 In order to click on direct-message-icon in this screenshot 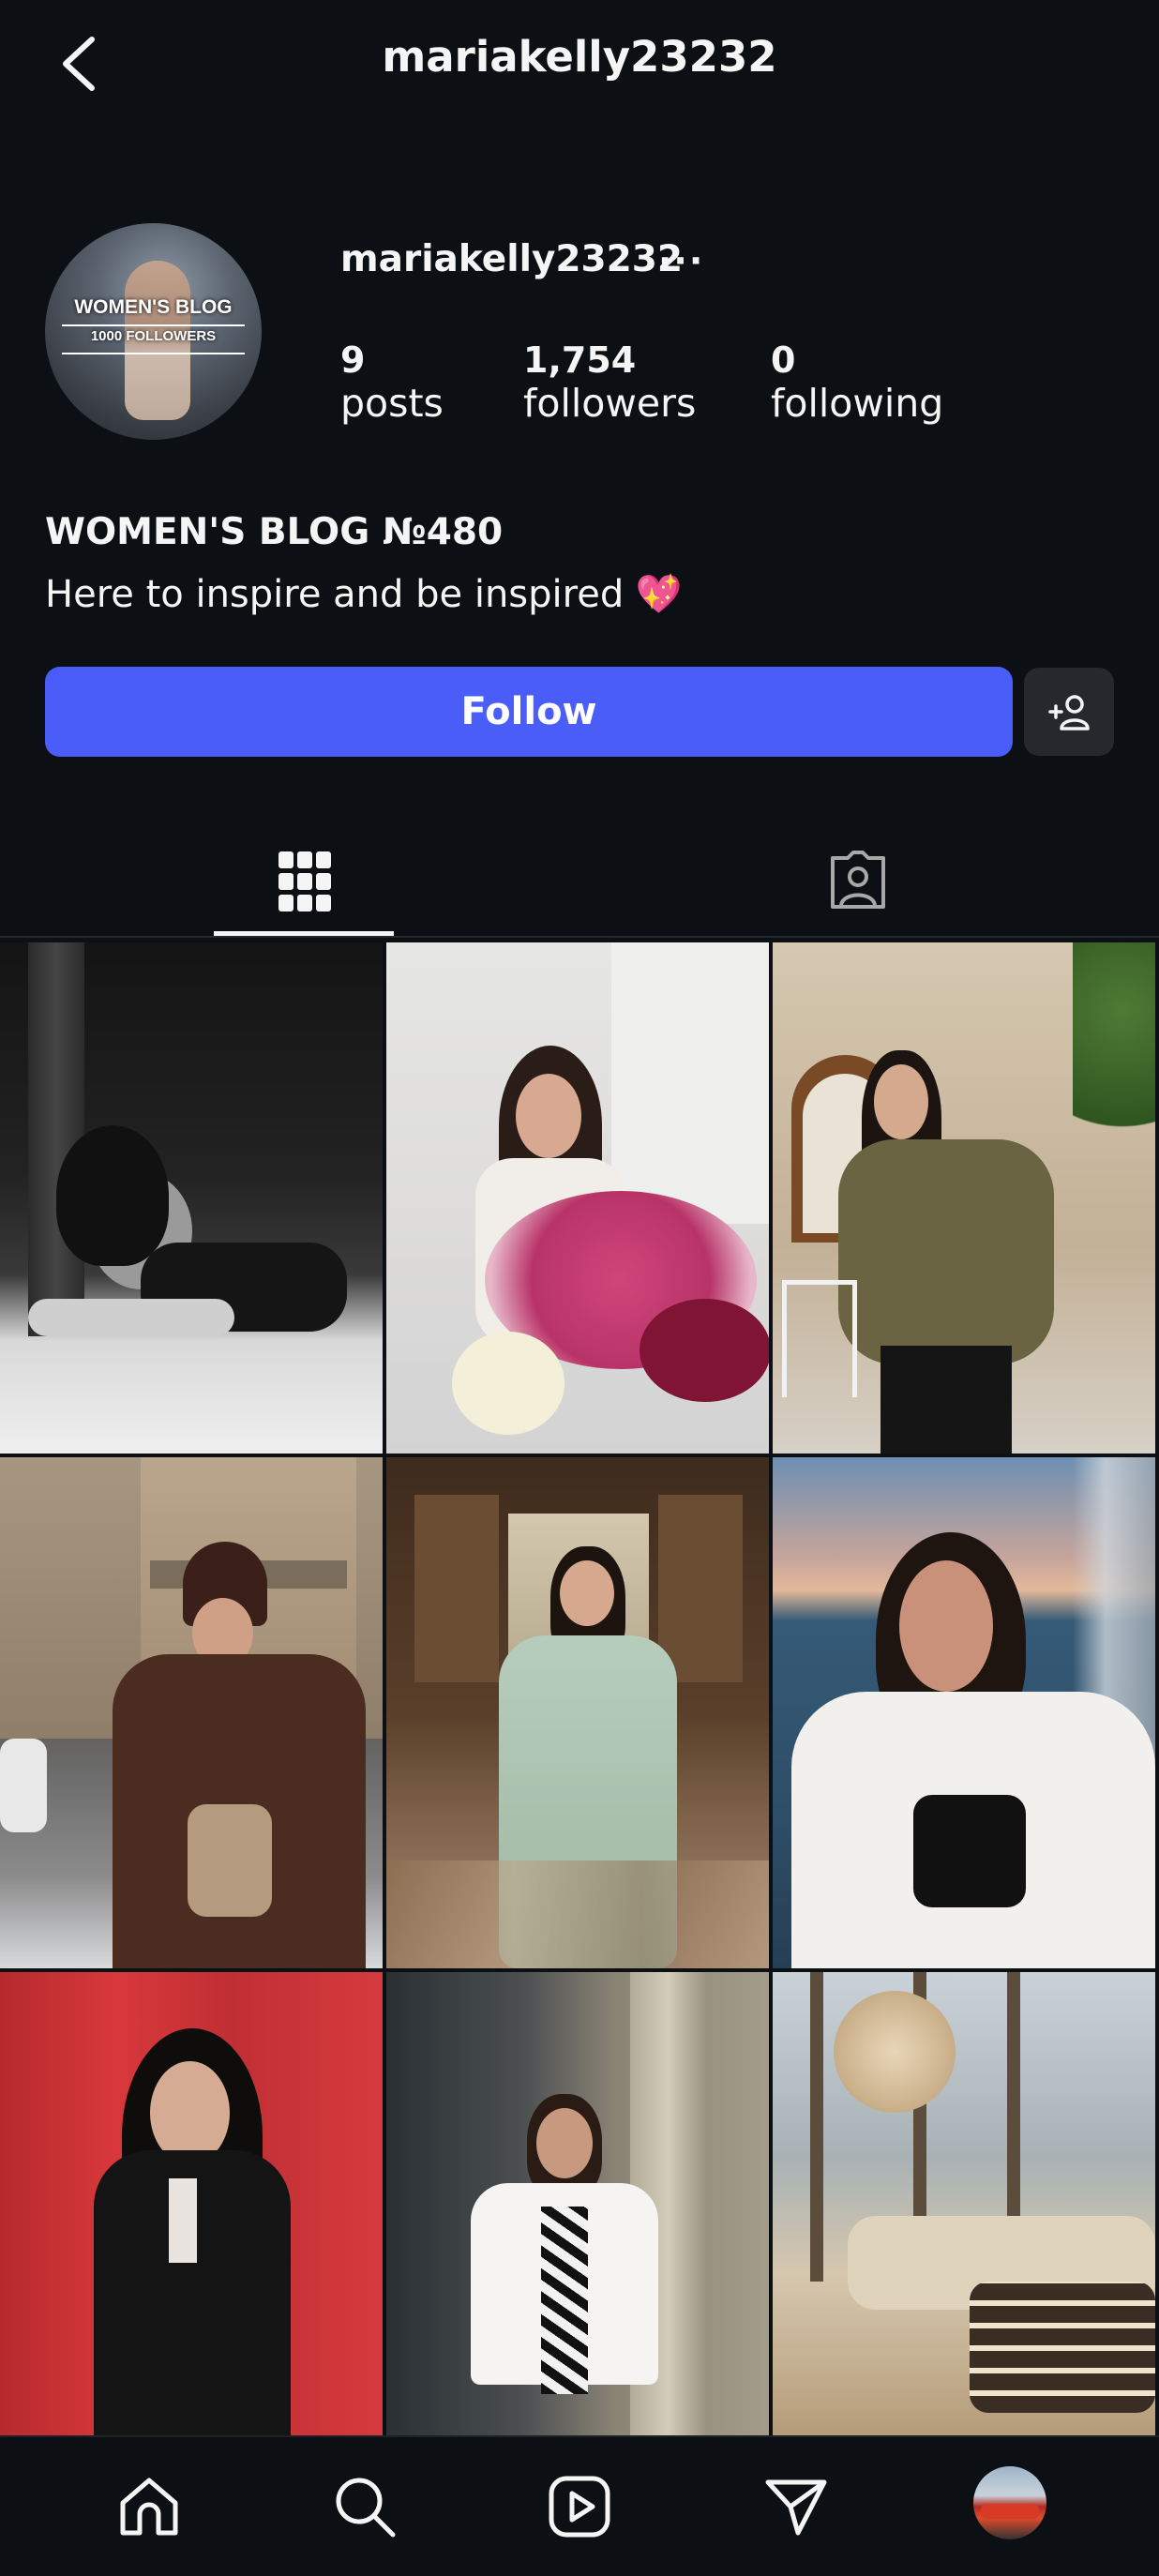, I will do `click(796, 2507)`.